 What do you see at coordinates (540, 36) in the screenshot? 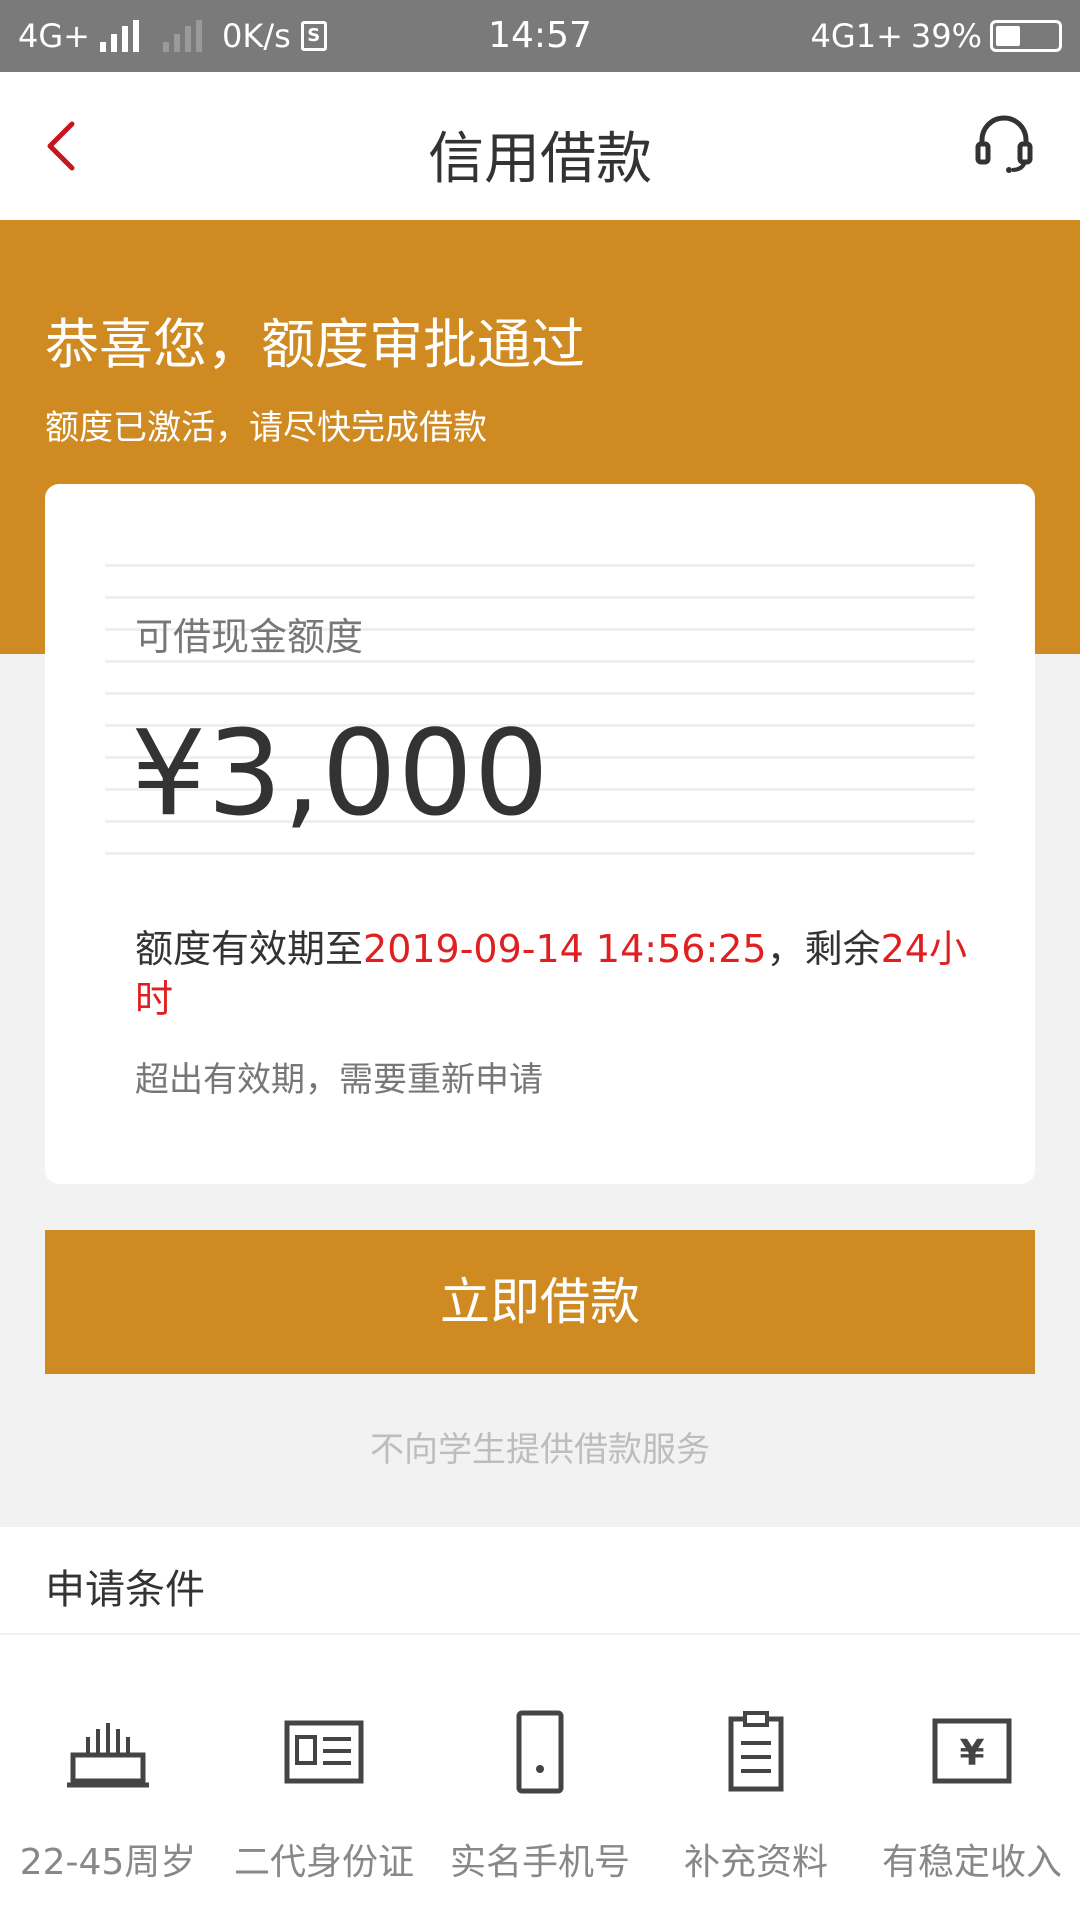
I see `status-bar: 4G+ 0K/s S 14:57 4G1+ 39%` at bounding box center [540, 36].